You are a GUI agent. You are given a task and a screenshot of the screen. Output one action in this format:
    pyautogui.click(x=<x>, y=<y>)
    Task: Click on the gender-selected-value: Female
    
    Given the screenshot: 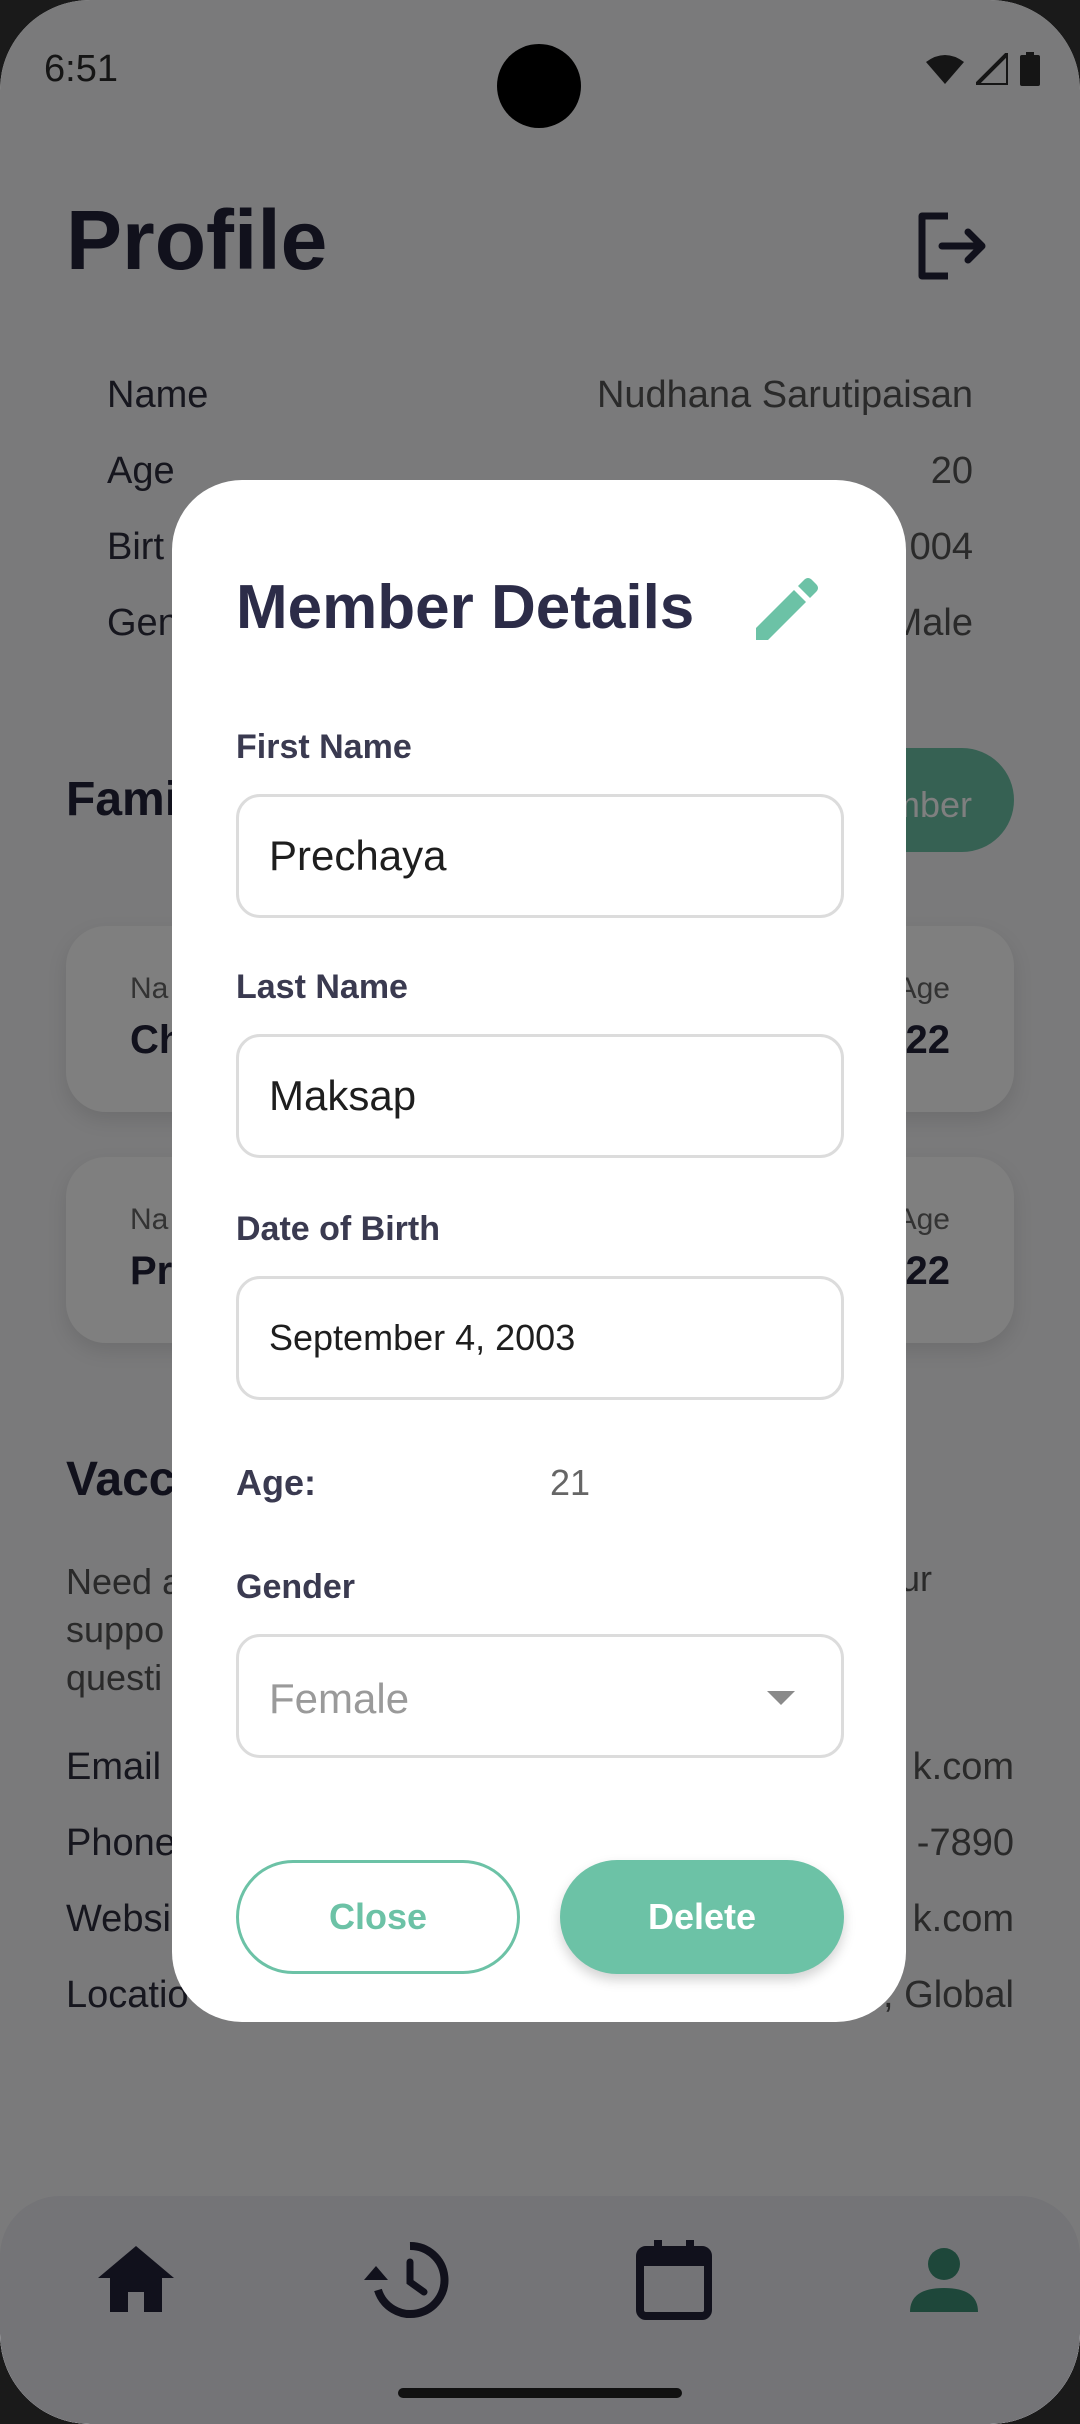 What is the action you would take?
    pyautogui.click(x=339, y=1698)
    